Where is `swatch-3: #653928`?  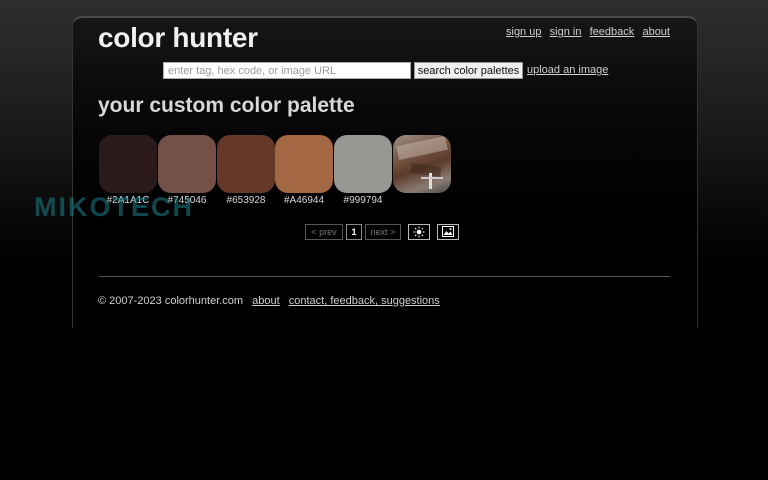 swatch-3: #653928 is located at coordinates (246, 170).